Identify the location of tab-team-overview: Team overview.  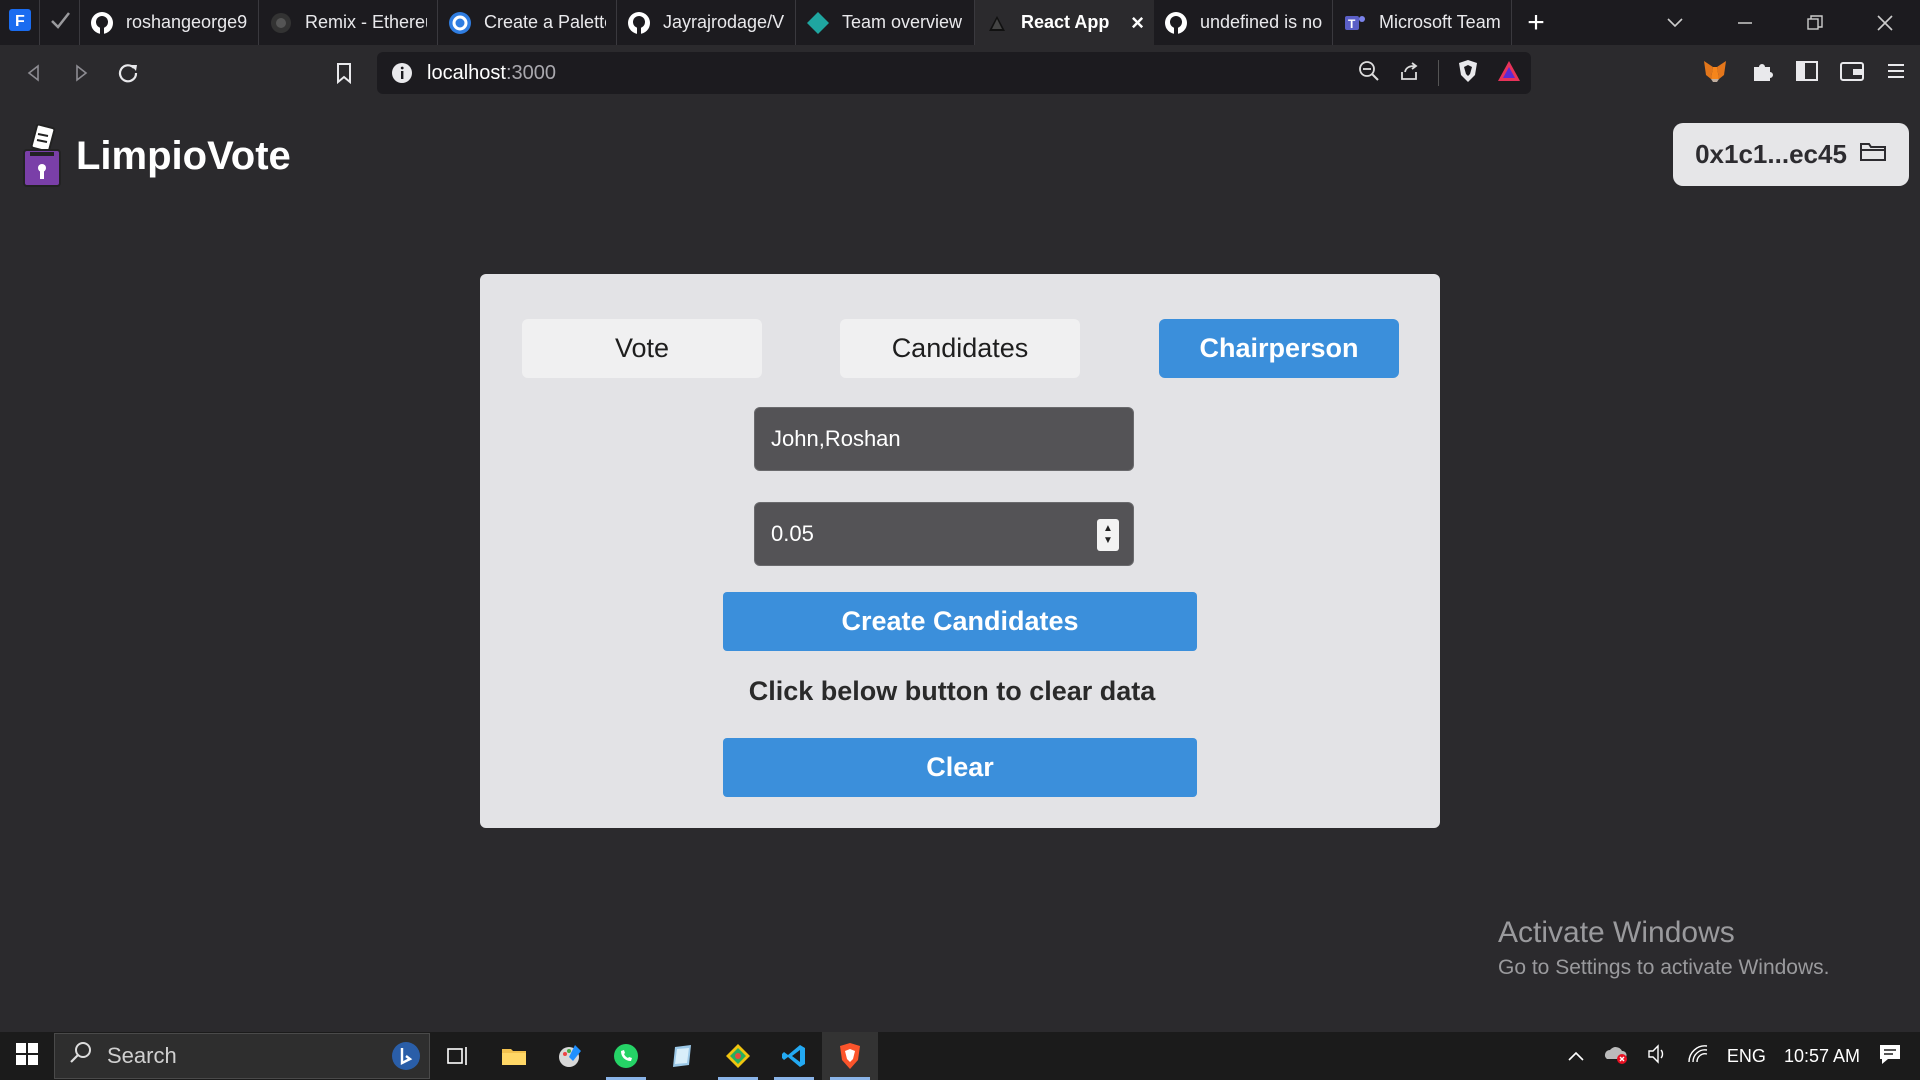
(885, 22).